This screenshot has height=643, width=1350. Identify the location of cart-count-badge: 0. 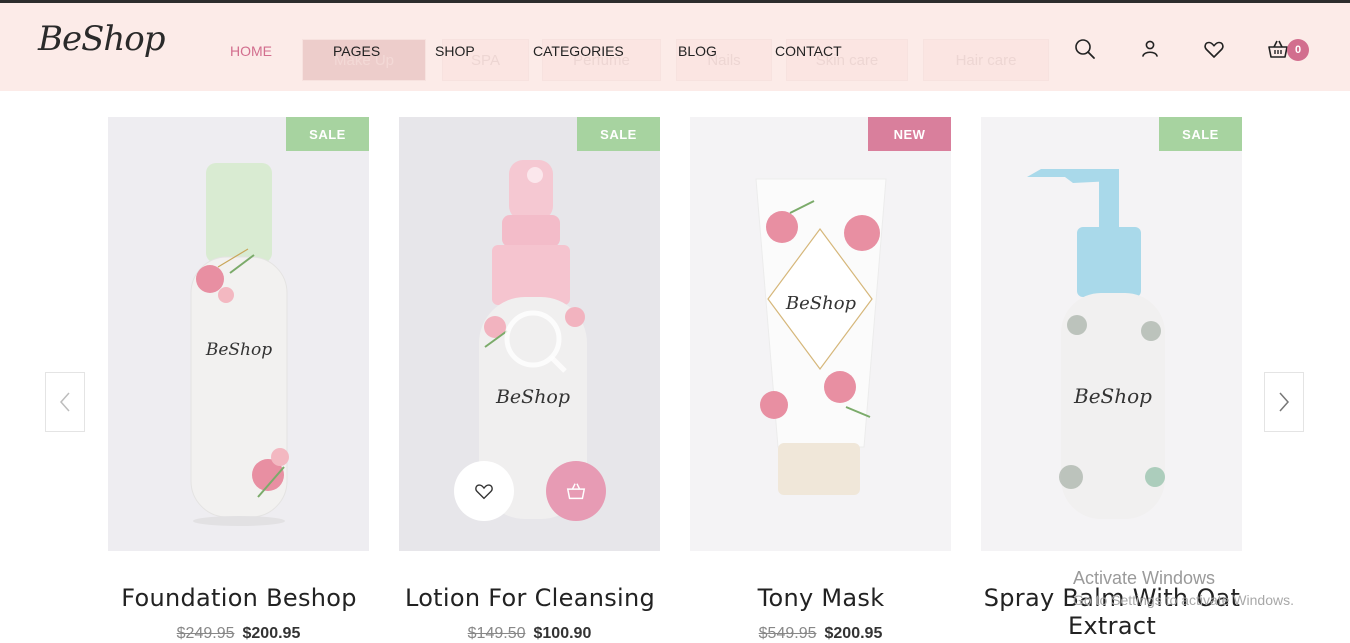
(1298, 50).